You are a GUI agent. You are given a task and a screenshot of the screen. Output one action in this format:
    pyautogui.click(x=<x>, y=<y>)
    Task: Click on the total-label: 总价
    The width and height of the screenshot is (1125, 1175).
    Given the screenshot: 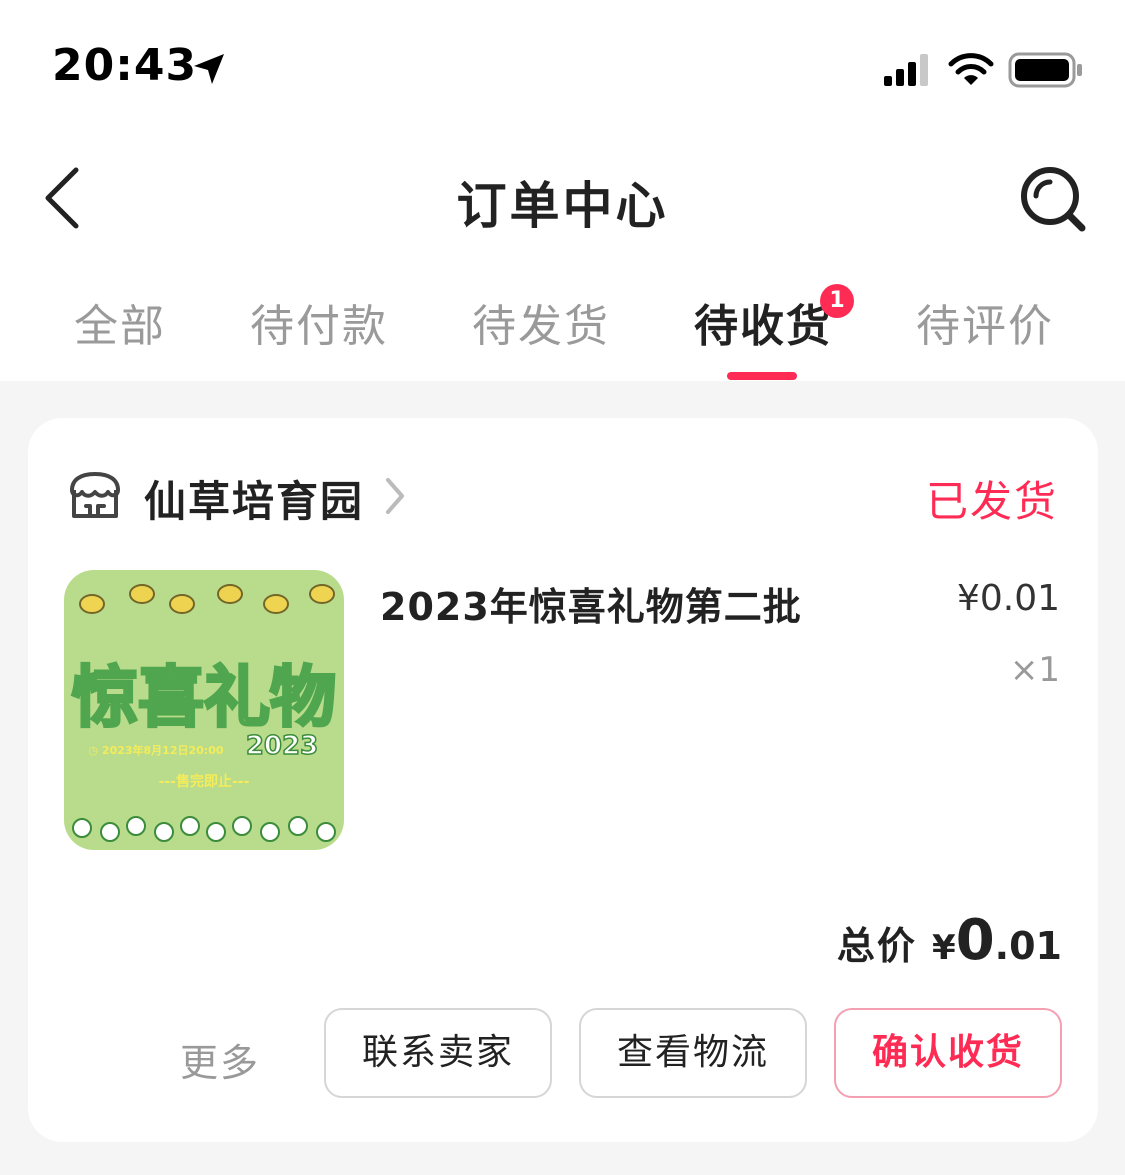 What is the action you would take?
    pyautogui.click(x=876, y=946)
    